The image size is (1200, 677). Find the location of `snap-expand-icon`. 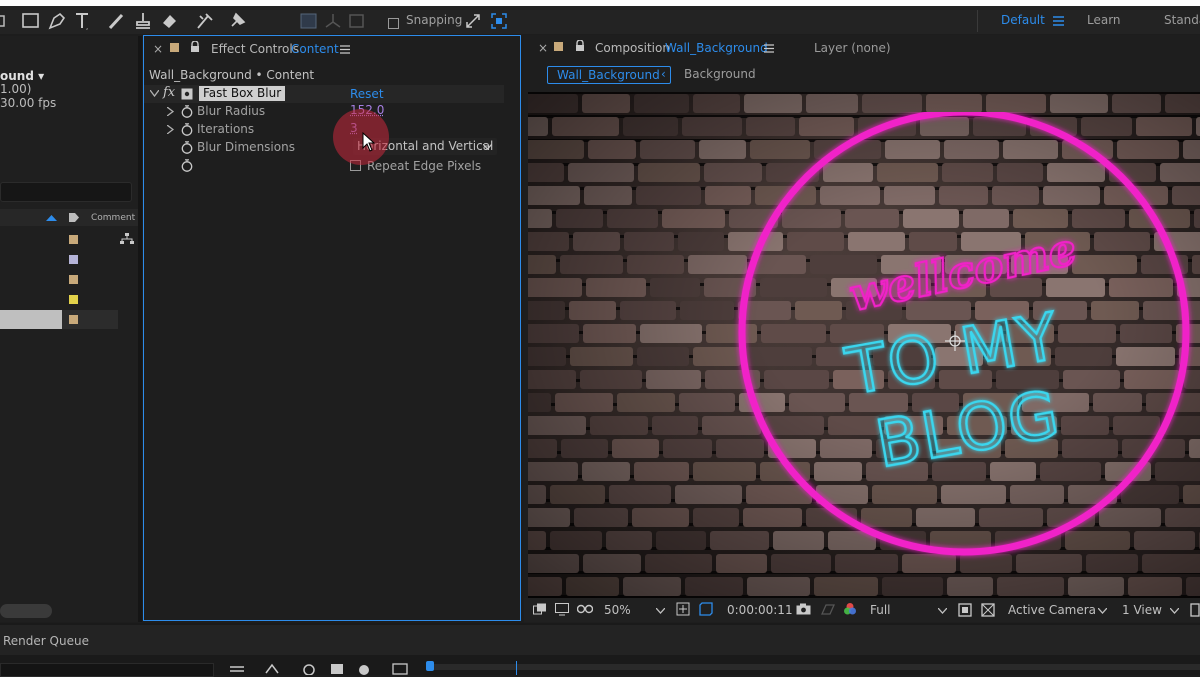

snap-expand-icon is located at coordinates (473, 21).